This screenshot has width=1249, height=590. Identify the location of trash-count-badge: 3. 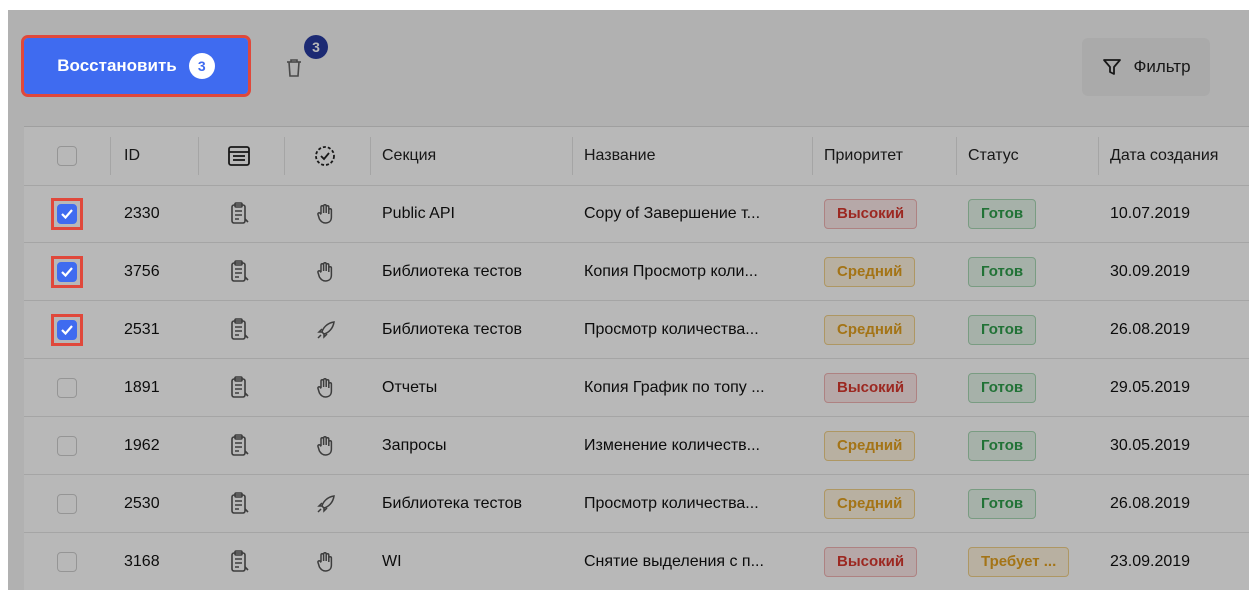
(316, 47).